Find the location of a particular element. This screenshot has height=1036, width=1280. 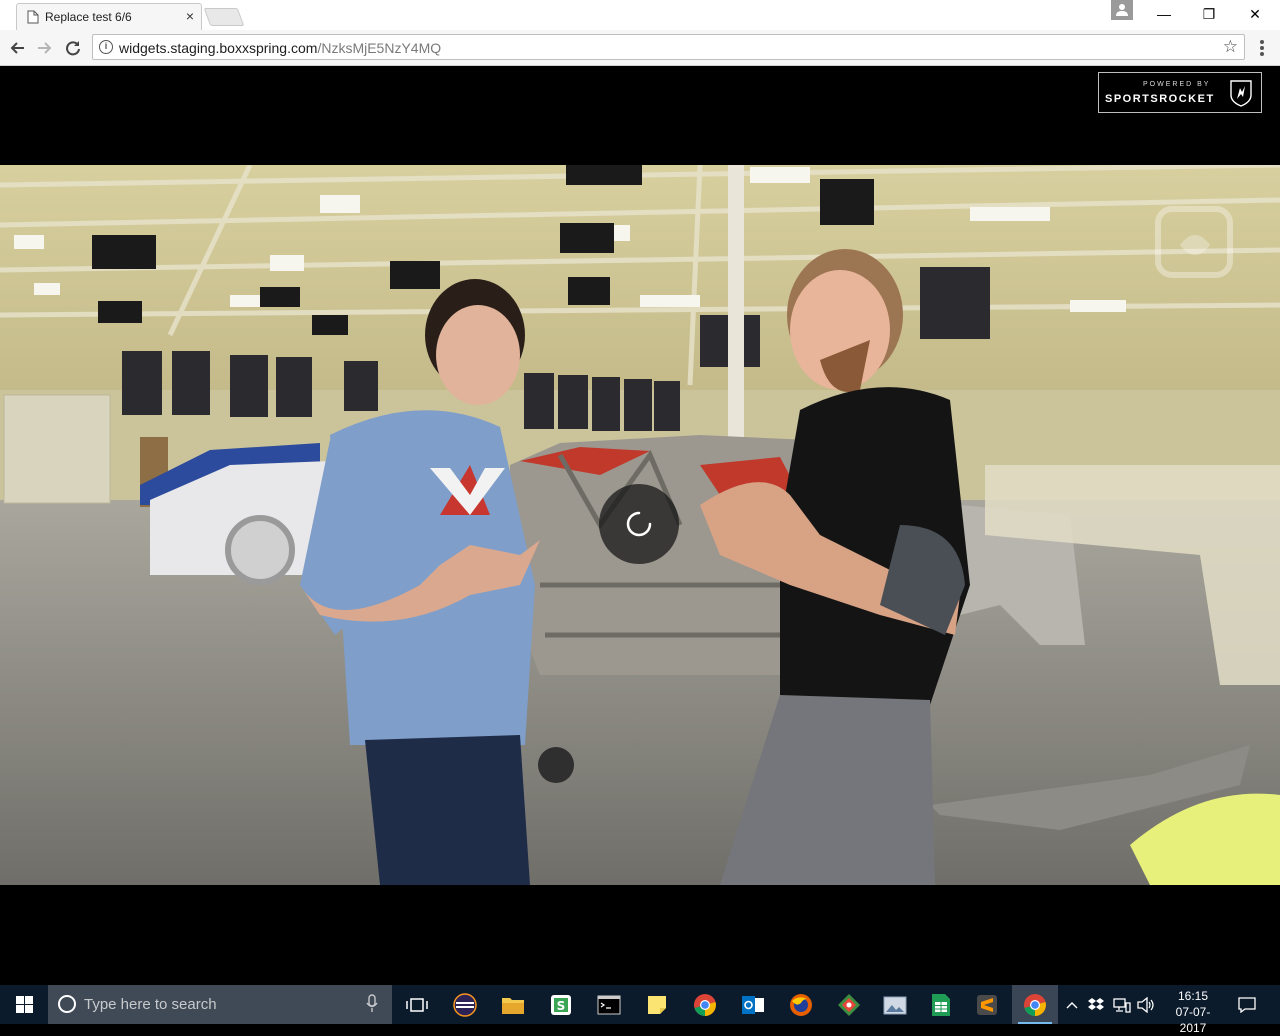

document-icon is located at coordinates (33, 17).